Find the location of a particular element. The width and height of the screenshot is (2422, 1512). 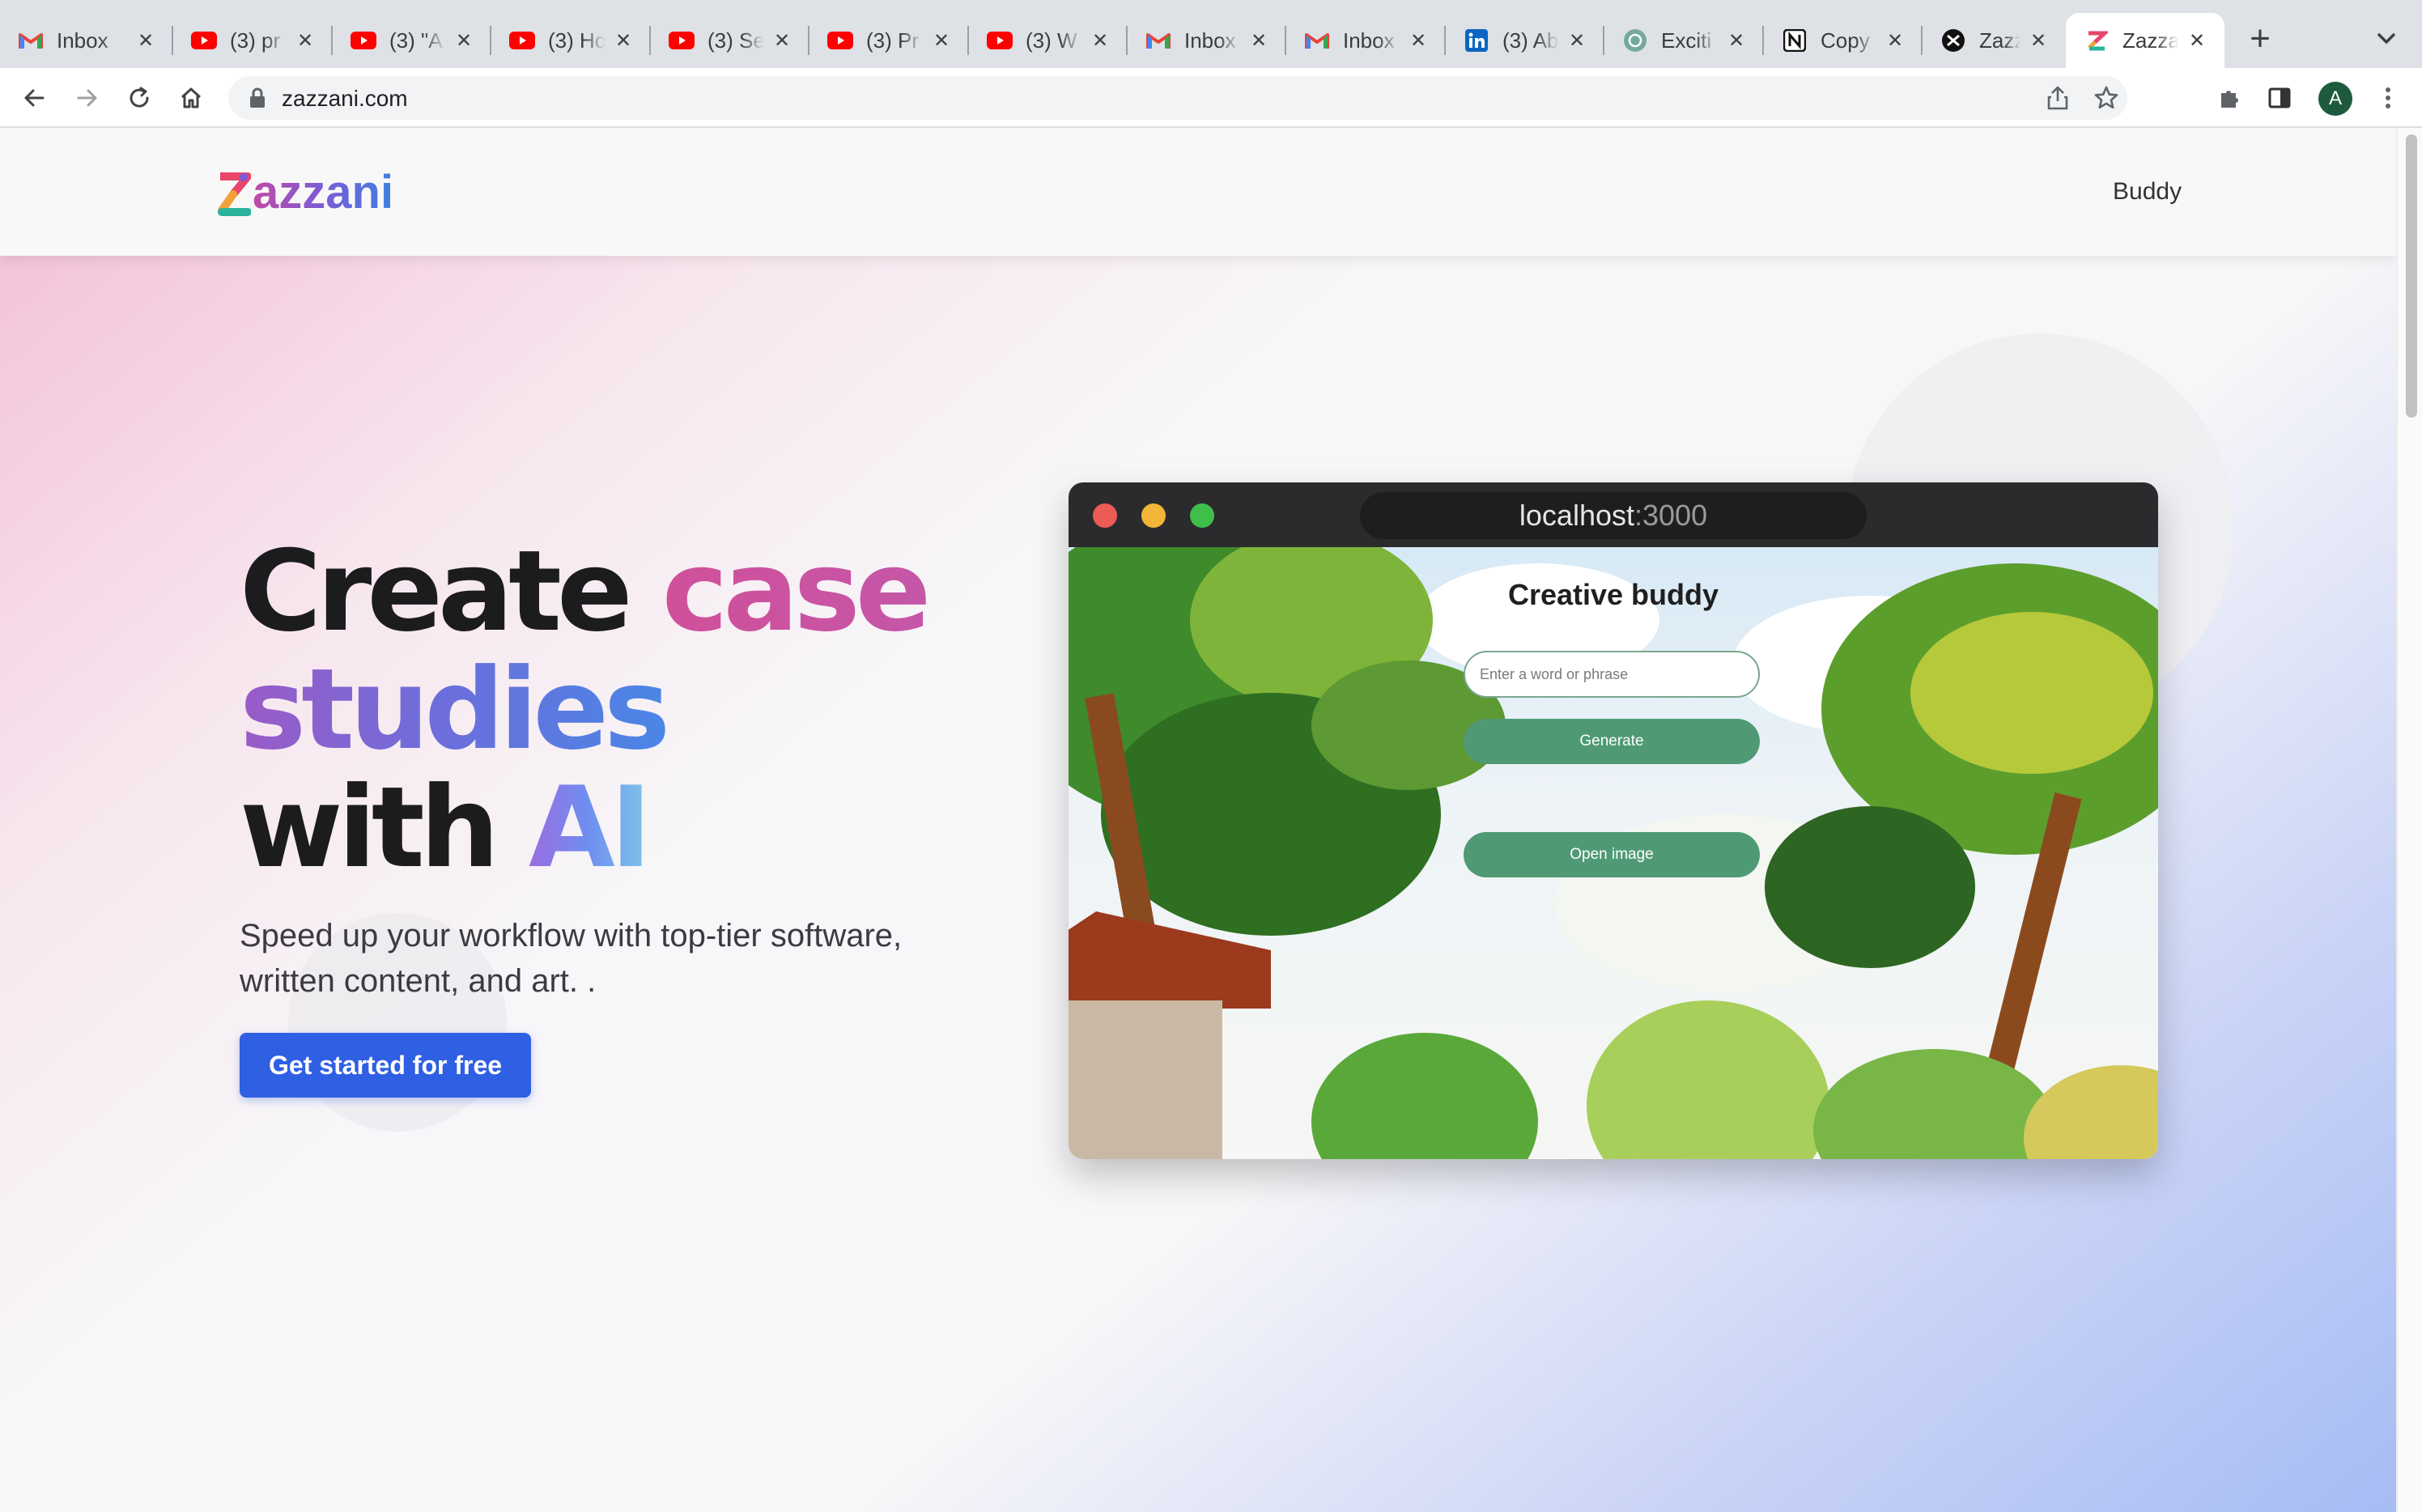

tab-title: Exciti is located at coordinates (1686, 40).